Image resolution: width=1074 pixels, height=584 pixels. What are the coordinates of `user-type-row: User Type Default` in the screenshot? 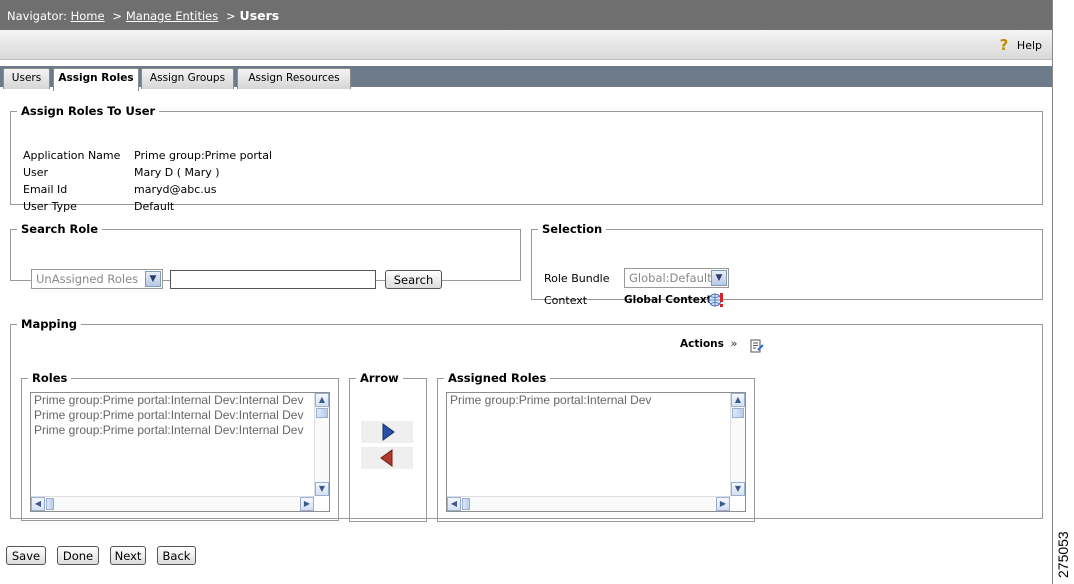 It's located at (98, 206).